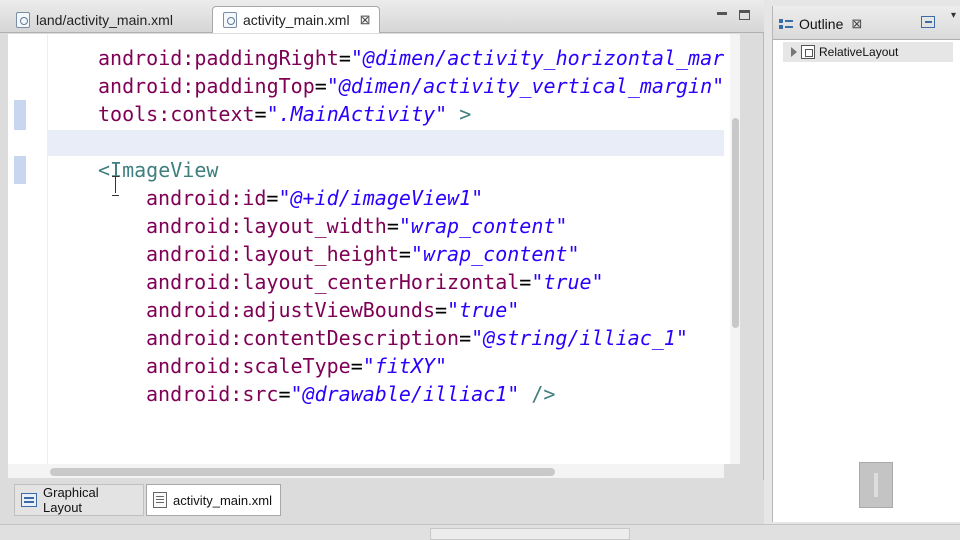 The image size is (960, 540). What do you see at coordinates (579, 338) in the screenshot?
I see `xml-attribute-value: "@string/illiac_1"` at bounding box center [579, 338].